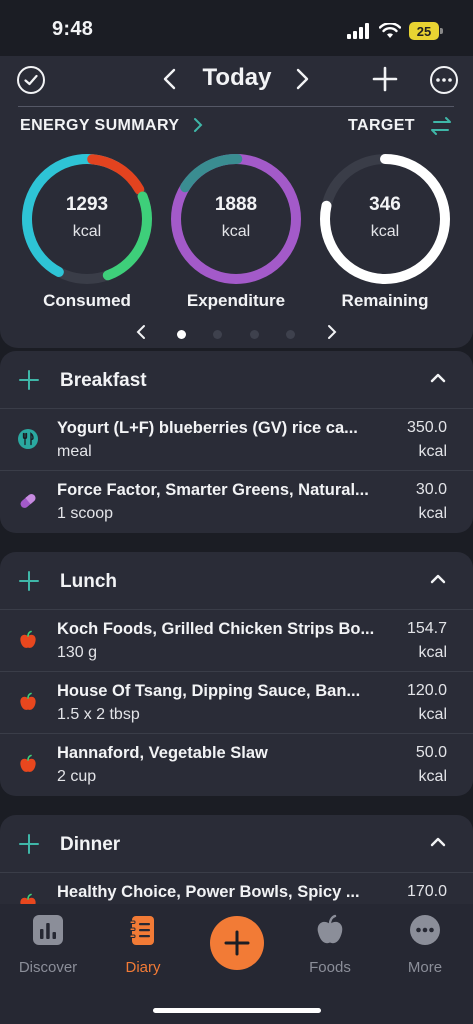 The height and width of the screenshot is (1024, 473). I want to click on tab-bar: Discover Diary Foods More, so click(236, 964).